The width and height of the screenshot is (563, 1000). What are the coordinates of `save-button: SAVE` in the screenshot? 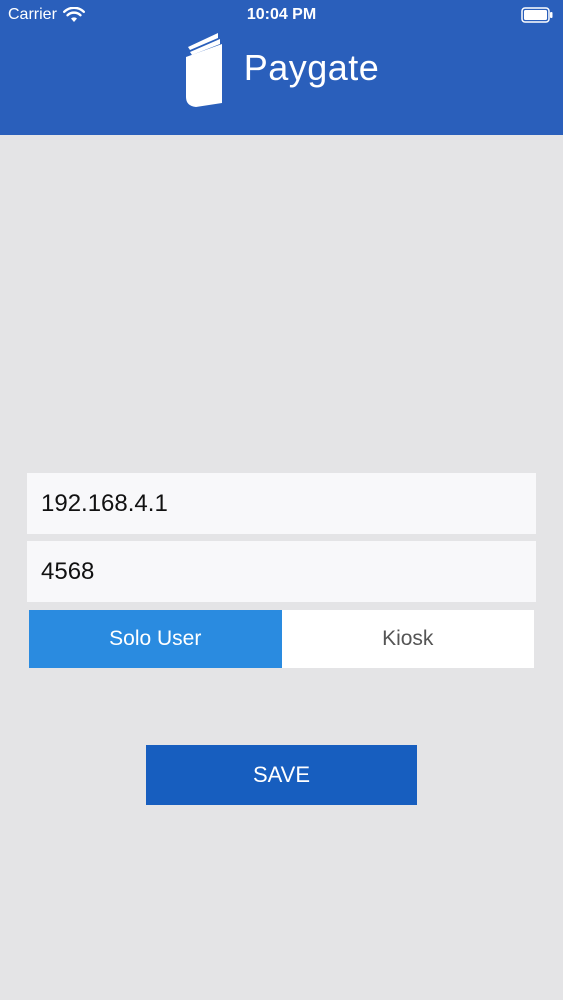 It's located at (281, 775).